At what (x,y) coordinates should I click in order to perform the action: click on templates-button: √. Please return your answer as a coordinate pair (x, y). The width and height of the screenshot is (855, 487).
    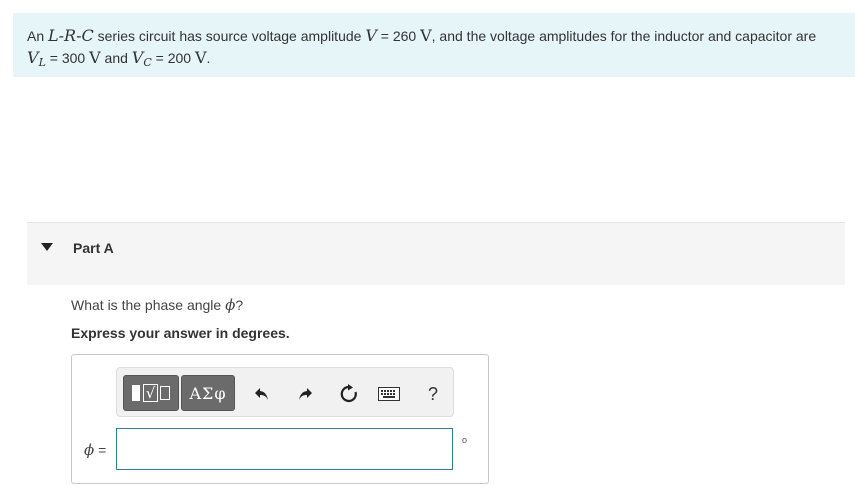
    Looking at the image, I should click on (151, 393).